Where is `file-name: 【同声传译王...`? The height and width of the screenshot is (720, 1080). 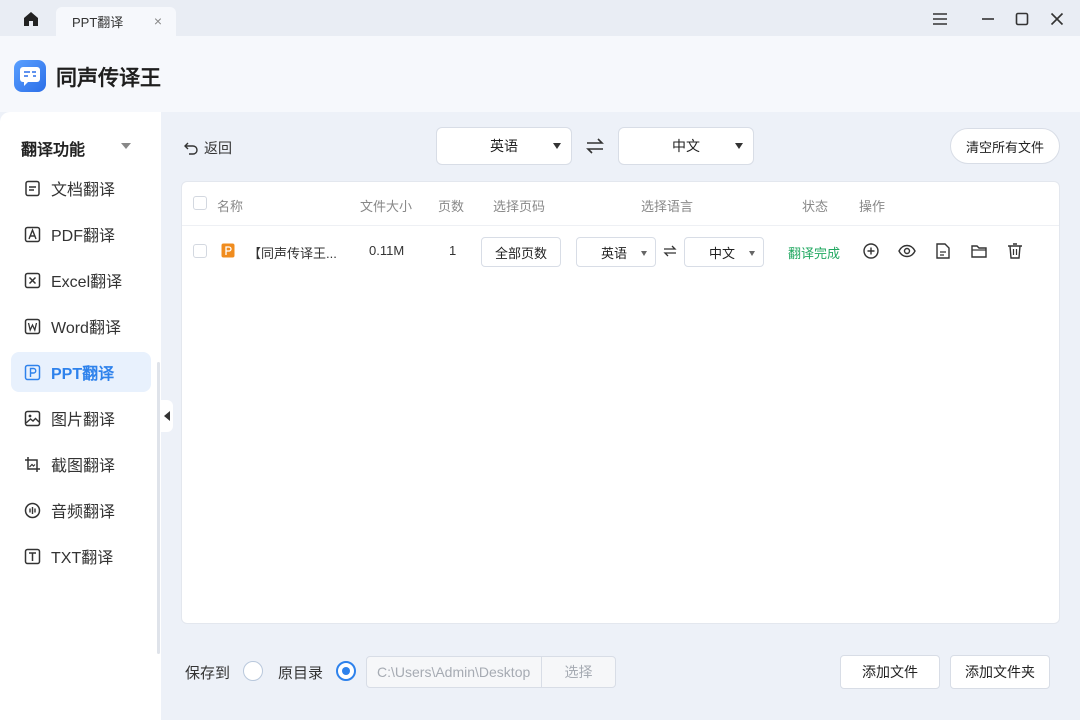 file-name: 【同声传译王... is located at coordinates (292, 253).